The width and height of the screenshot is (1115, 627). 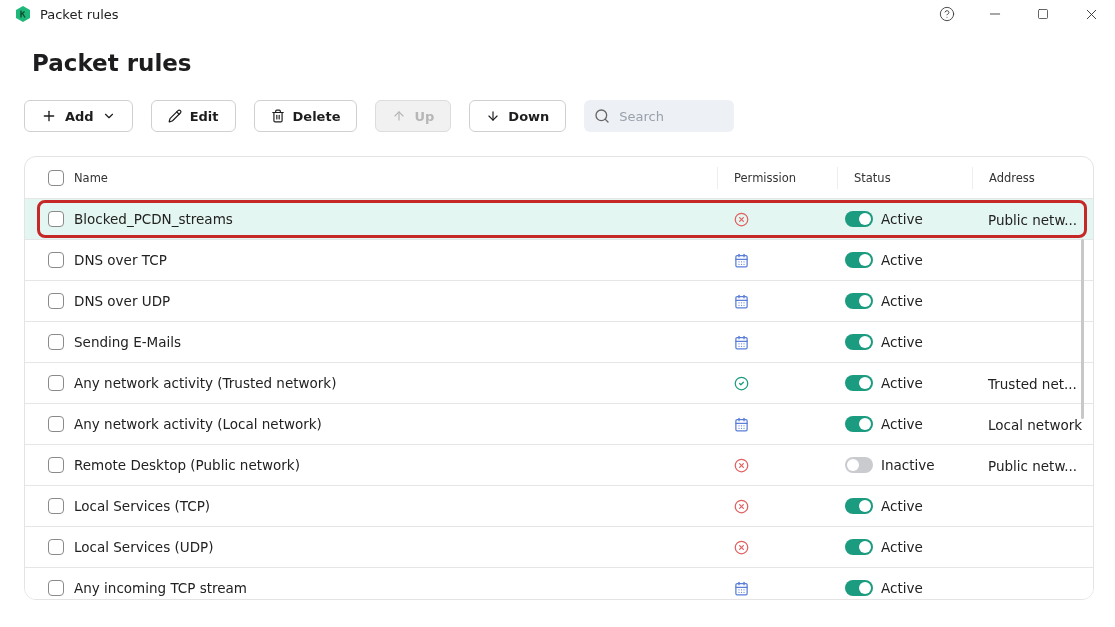 What do you see at coordinates (518, 116) in the screenshot?
I see `down-button: Down` at bounding box center [518, 116].